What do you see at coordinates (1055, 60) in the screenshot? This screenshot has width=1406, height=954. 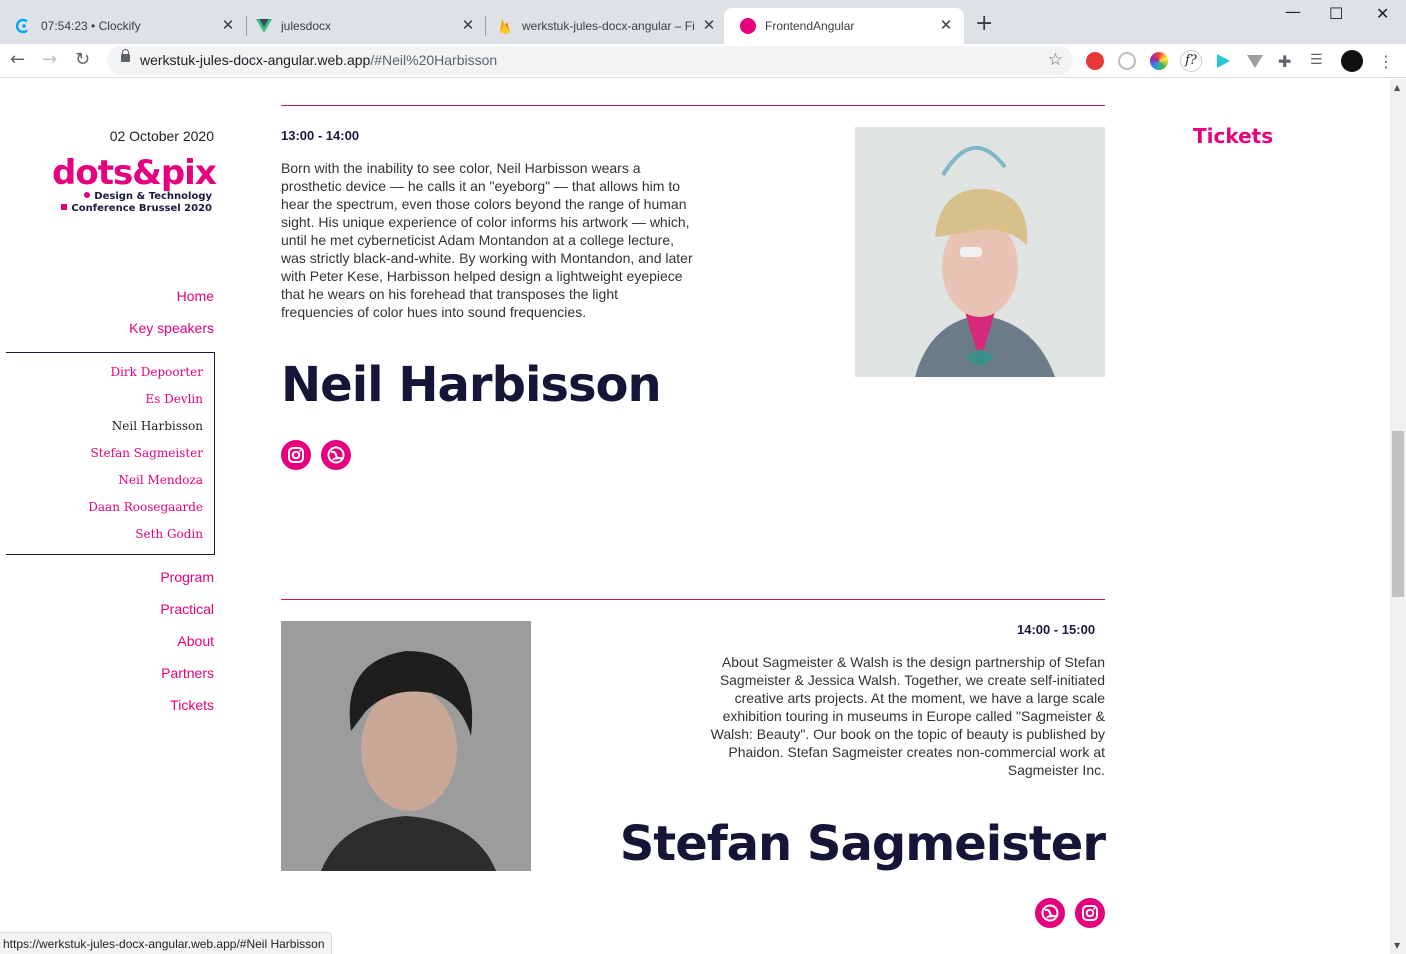 I see `bookmark-star-icon: ☆` at bounding box center [1055, 60].